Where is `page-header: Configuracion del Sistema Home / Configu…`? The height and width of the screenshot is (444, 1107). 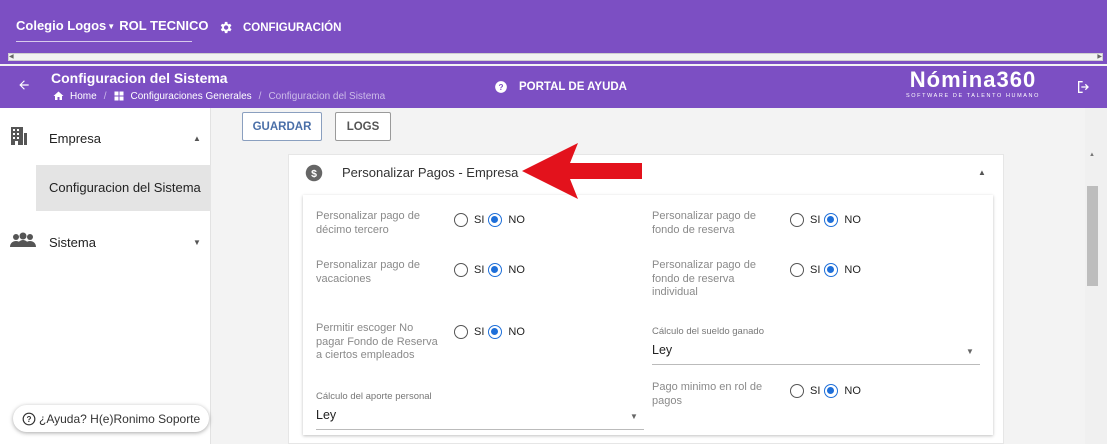 page-header: Configuracion del Sistema Home / Configu… is located at coordinates (553, 87).